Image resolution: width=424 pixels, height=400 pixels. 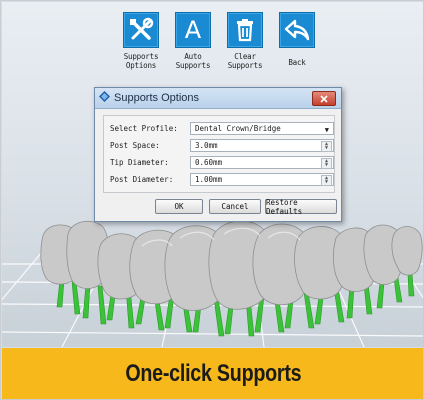 What do you see at coordinates (218, 98) in the screenshot?
I see `dialog-titlebar: Supports Options` at bounding box center [218, 98].